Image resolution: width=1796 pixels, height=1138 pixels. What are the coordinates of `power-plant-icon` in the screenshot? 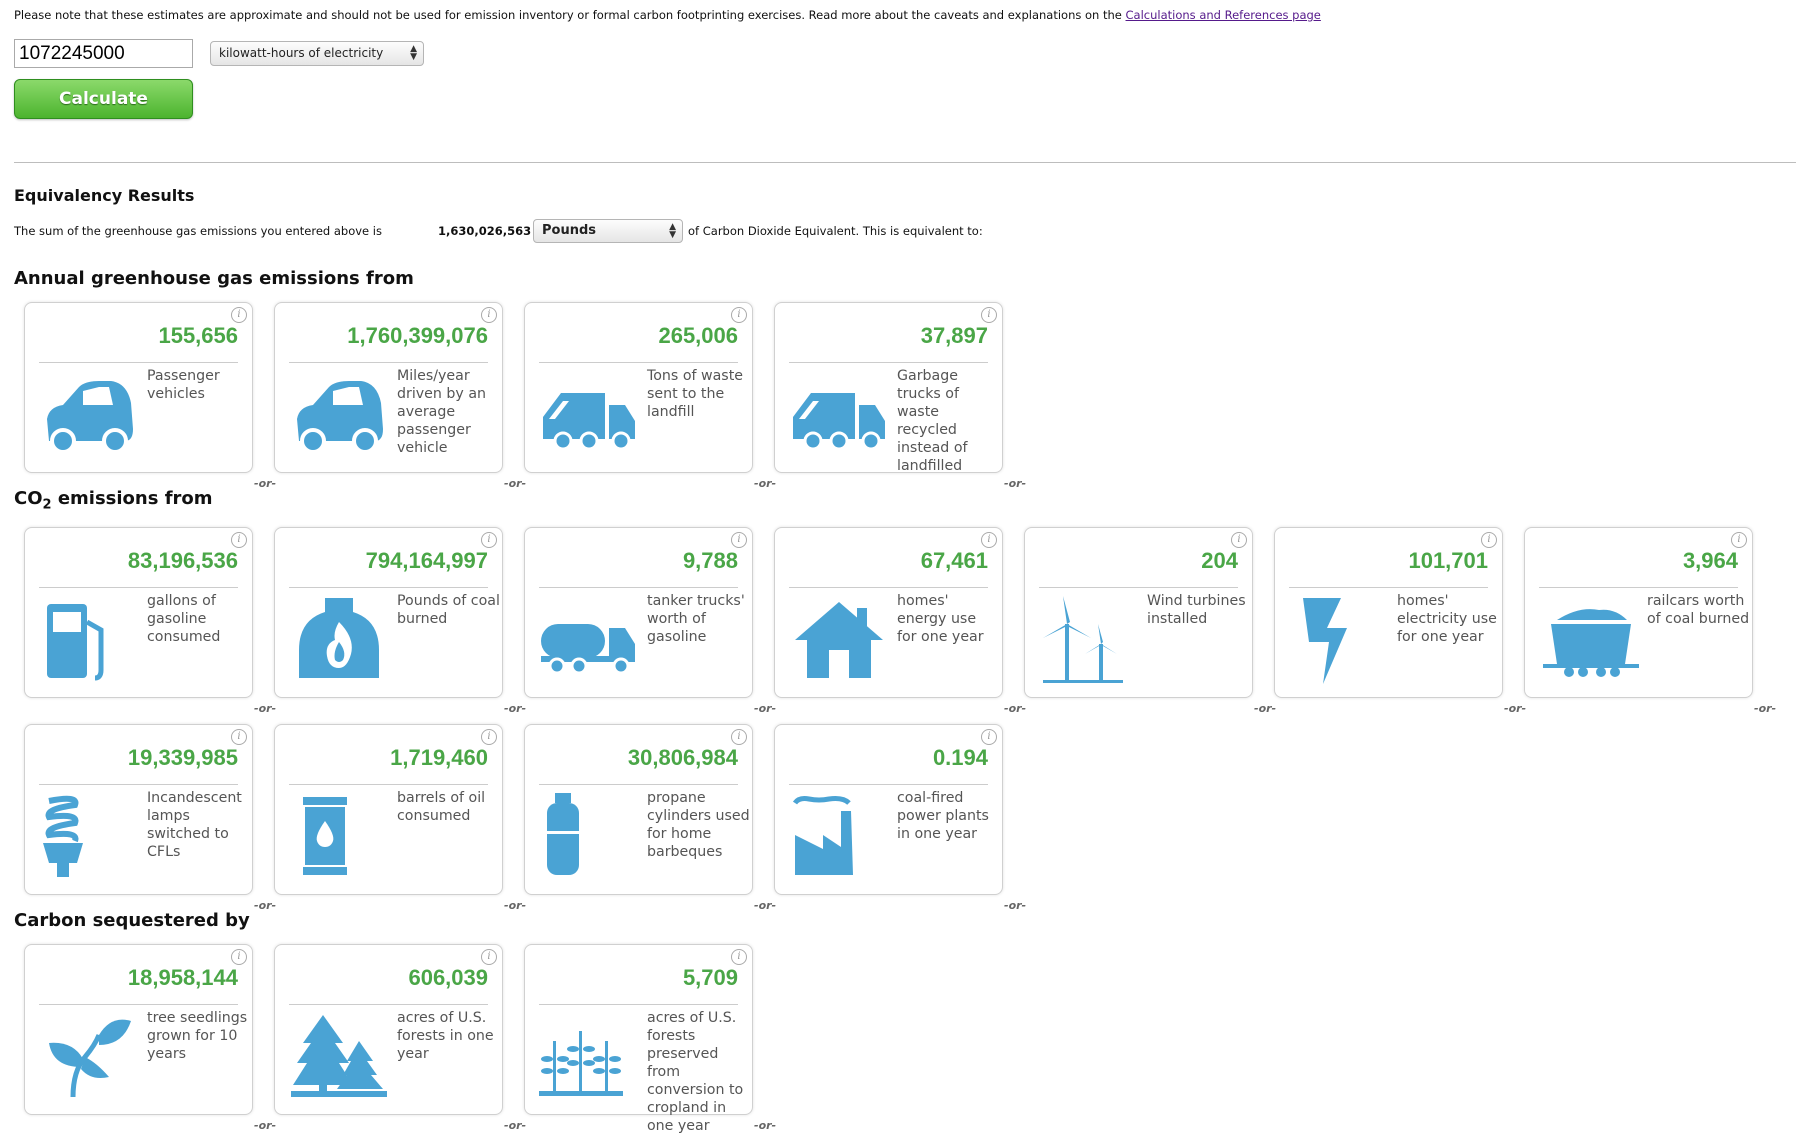 It's located at (839, 837).